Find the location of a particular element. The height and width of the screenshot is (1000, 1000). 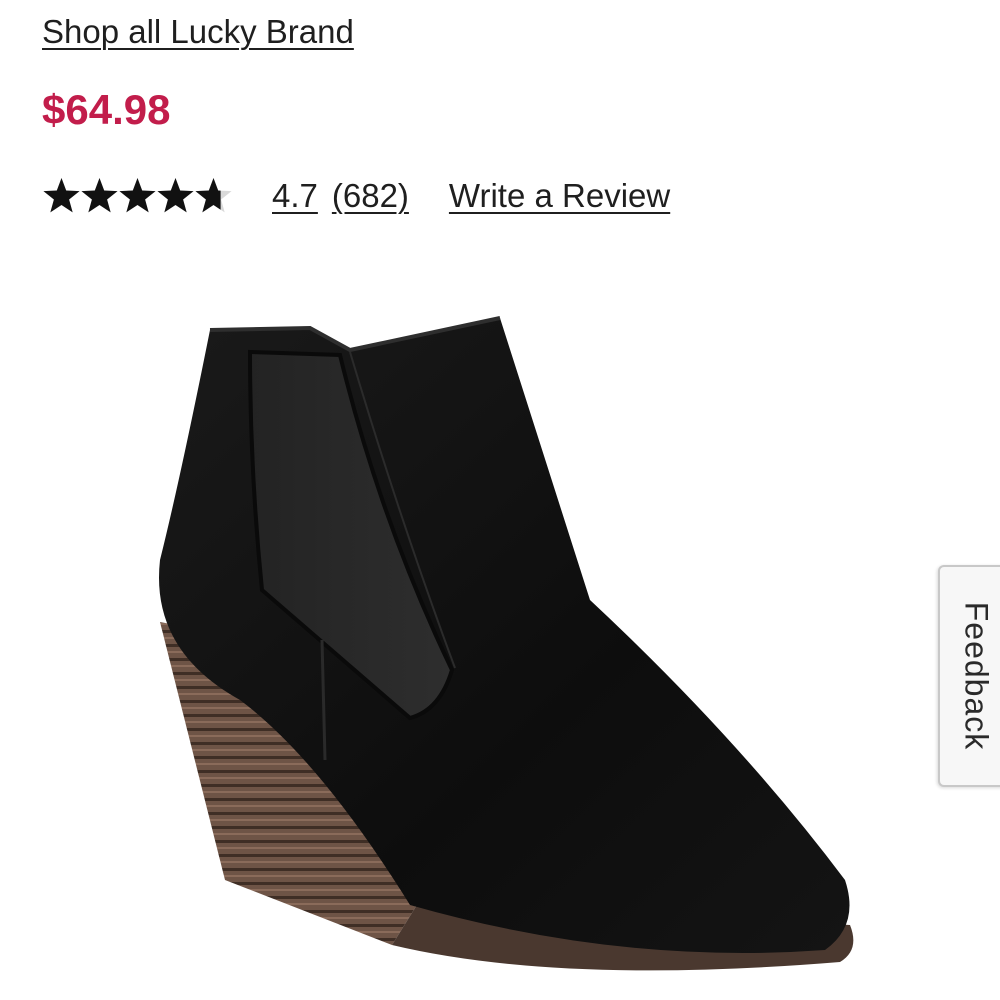

feedback-tab: Feedback is located at coordinates (969, 676).